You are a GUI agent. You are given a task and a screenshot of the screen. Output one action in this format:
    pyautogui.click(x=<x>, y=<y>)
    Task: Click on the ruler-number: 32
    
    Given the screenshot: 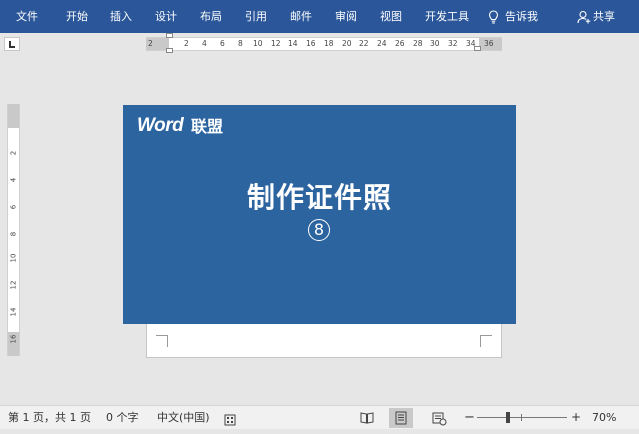 What is the action you would take?
    pyautogui.click(x=453, y=43)
    